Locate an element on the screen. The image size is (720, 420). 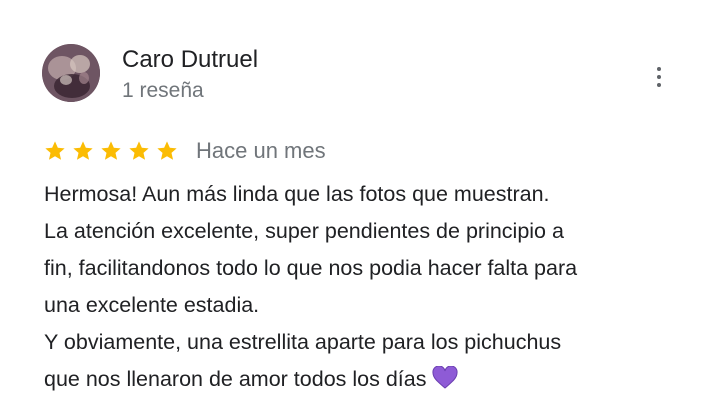
review-text-line-last: que nos llenaron de amor todos los días is located at coordinates (364, 379).